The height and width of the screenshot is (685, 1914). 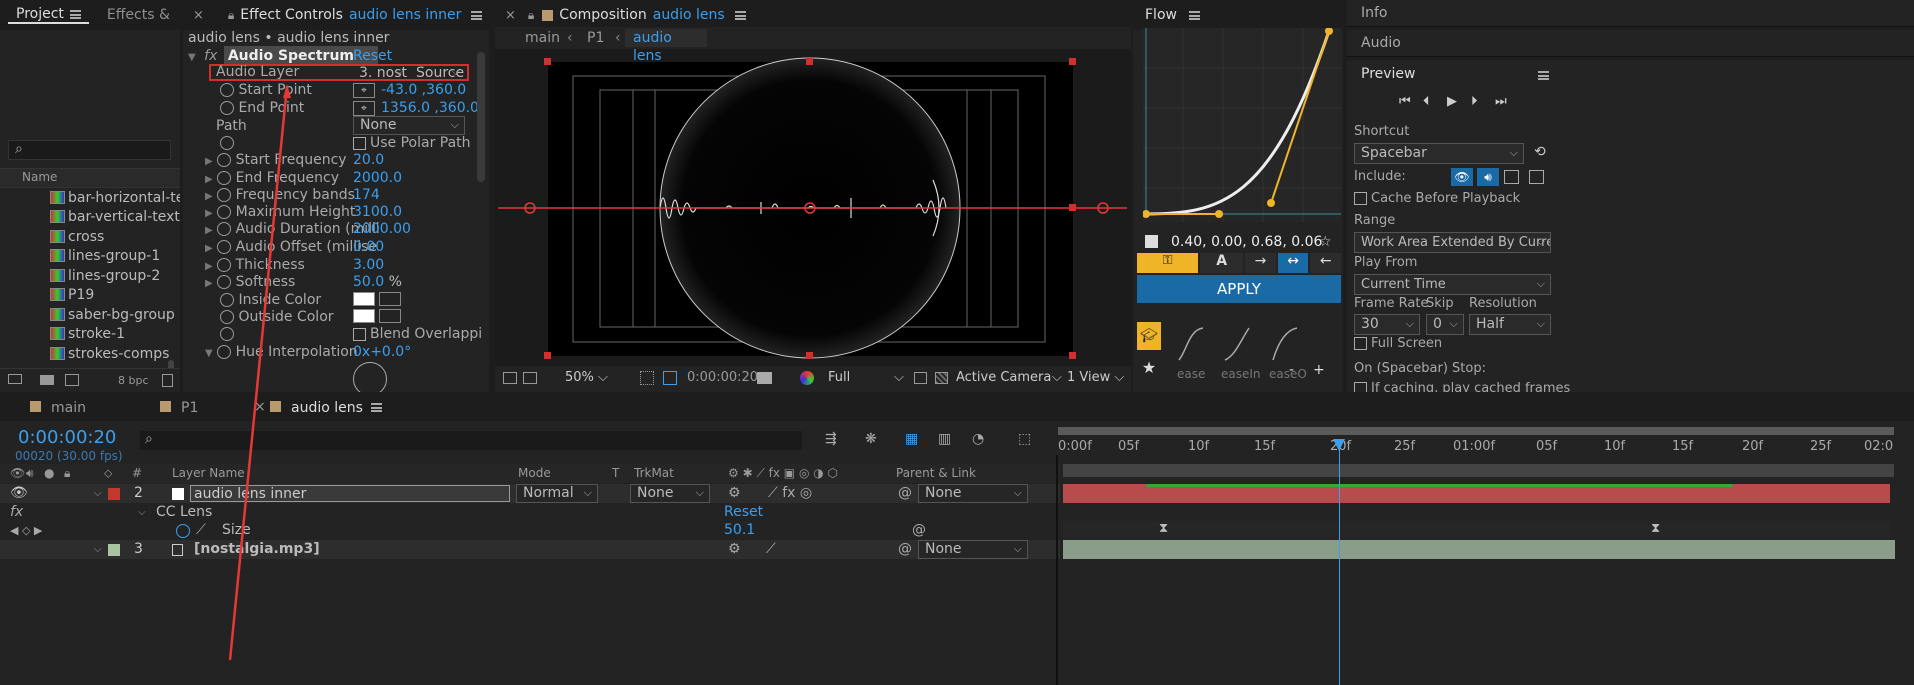 What do you see at coordinates (377, 282) in the screenshot?
I see `softness-value: 50.0 %` at bounding box center [377, 282].